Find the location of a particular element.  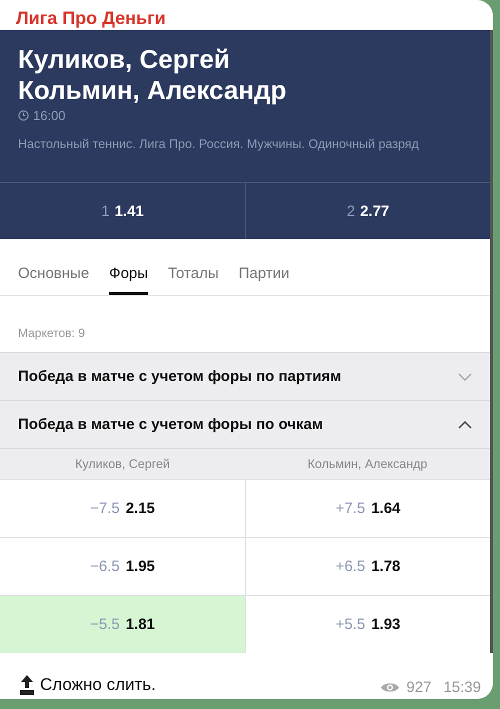

clock-icon is located at coordinates (23, 115).